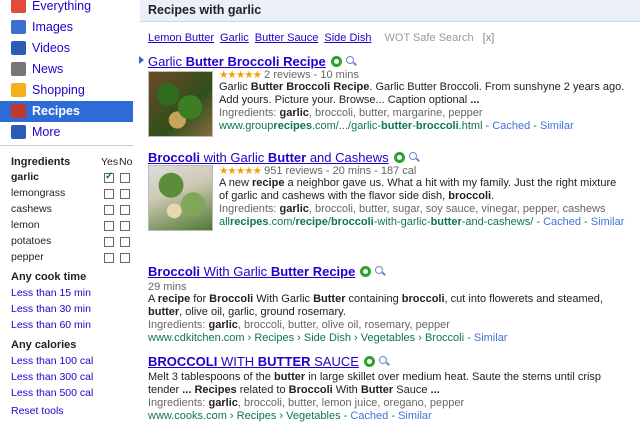  What do you see at coordinates (25, 177) in the screenshot?
I see `ingredient-label: garlic` at bounding box center [25, 177].